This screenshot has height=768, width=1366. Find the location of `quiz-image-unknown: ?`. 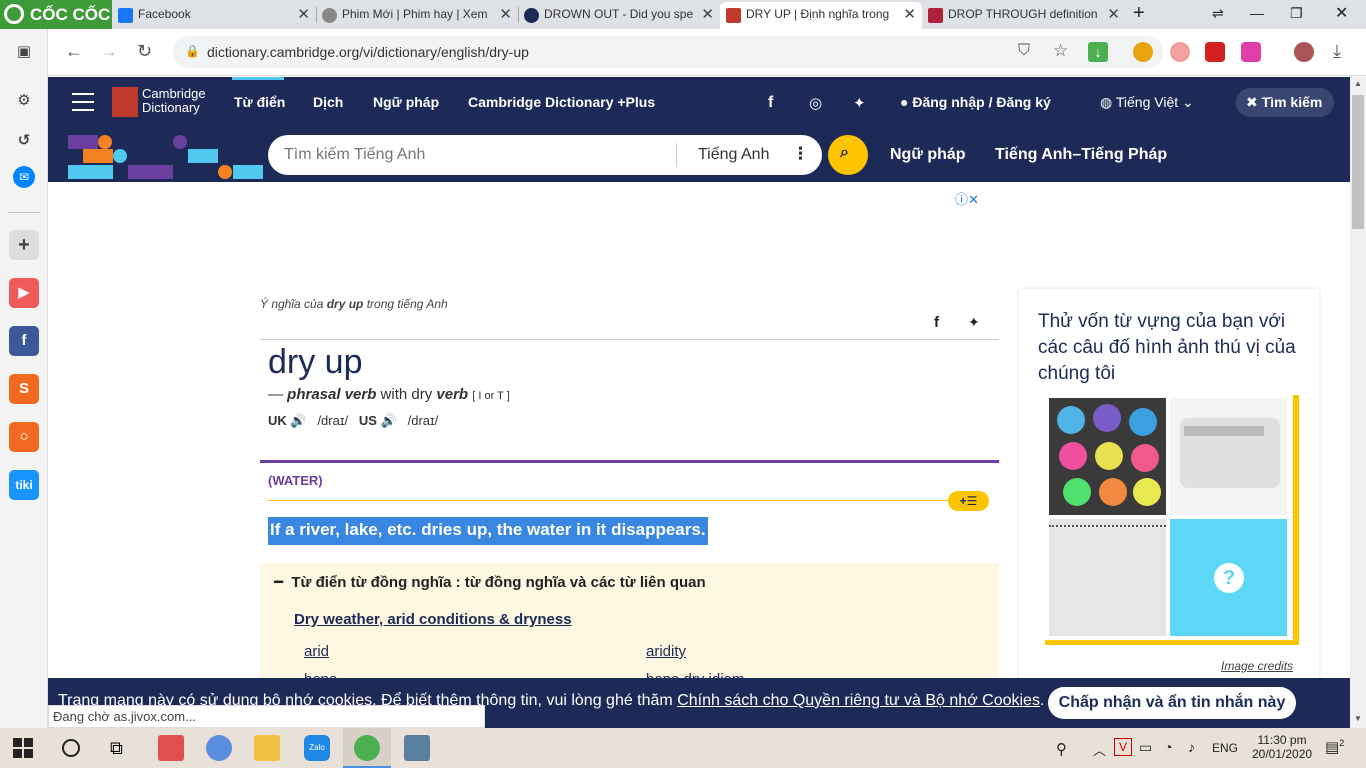

quiz-image-unknown: ? is located at coordinates (1228, 577).